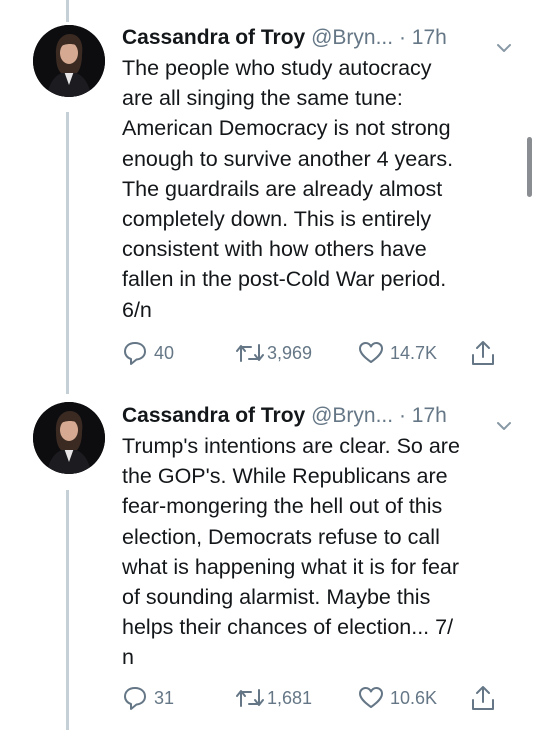 The image size is (540, 730). I want to click on reply-count: 40, so click(164, 352).